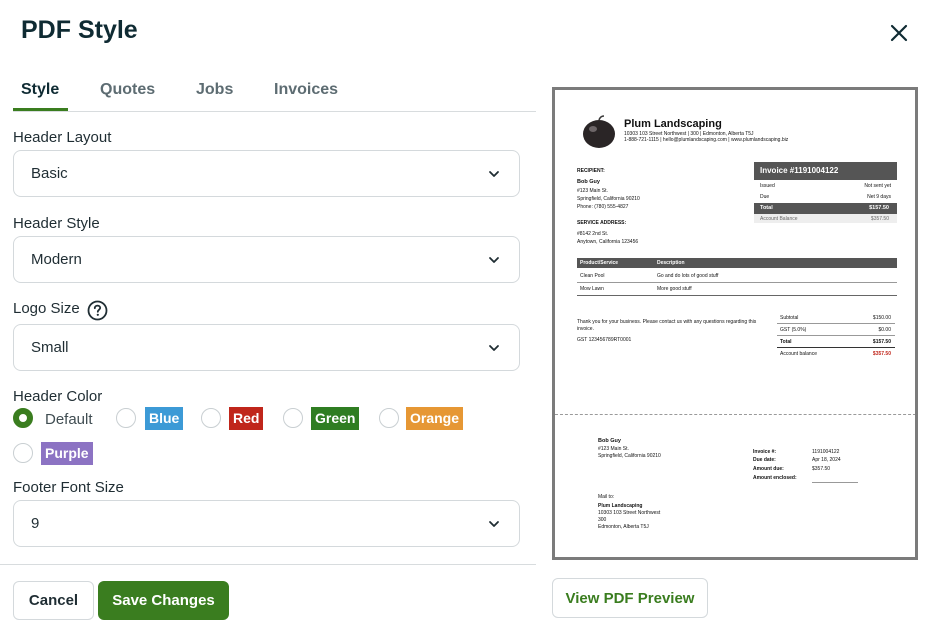  What do you see at coordinates (593, 234) in the screenshot?
I see `pdf-service-address-1: #8142 2nd St.` at bounding box center [593, 234].